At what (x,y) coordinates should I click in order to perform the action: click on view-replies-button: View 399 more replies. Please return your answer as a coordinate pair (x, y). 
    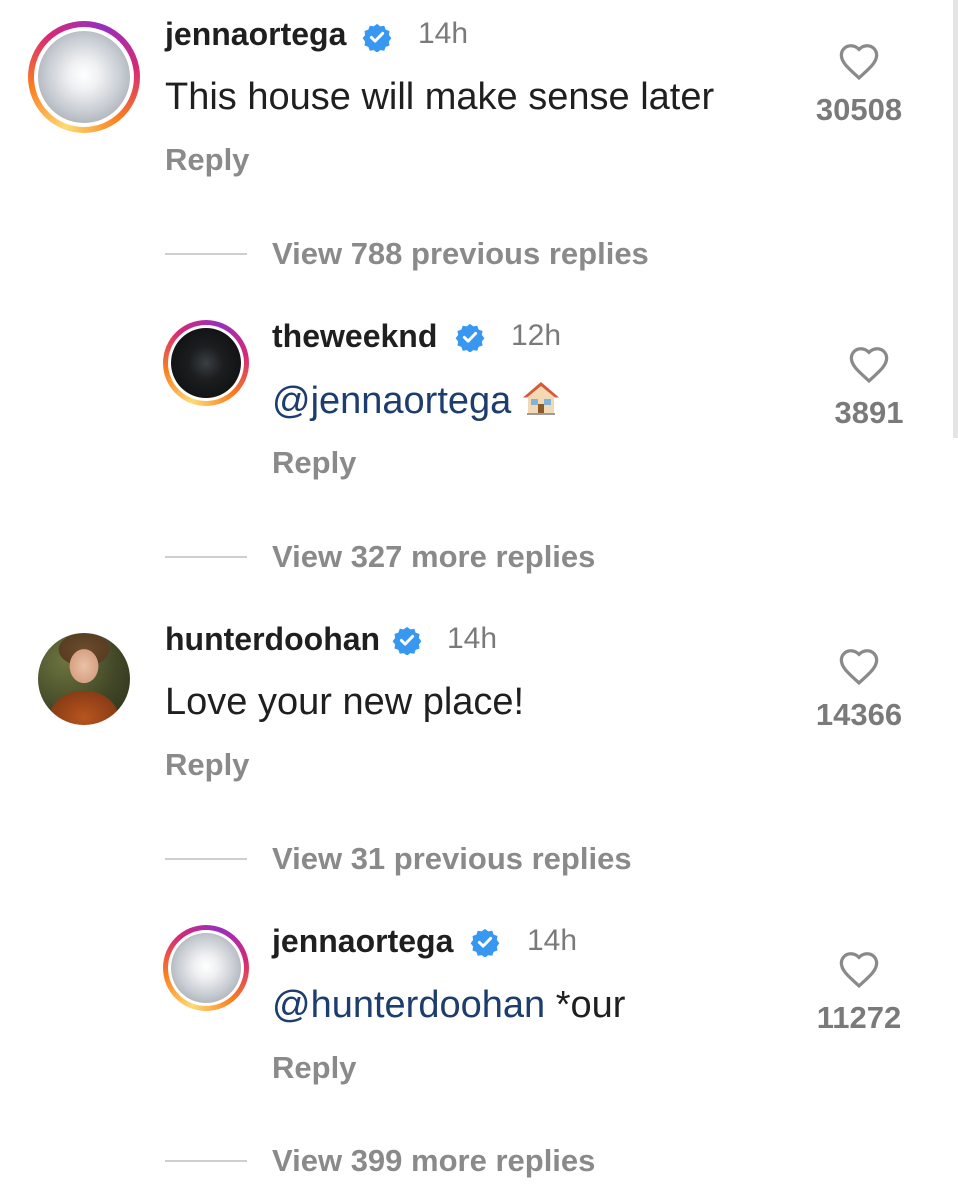
    Looking at the image, I should click on (433, 1161).